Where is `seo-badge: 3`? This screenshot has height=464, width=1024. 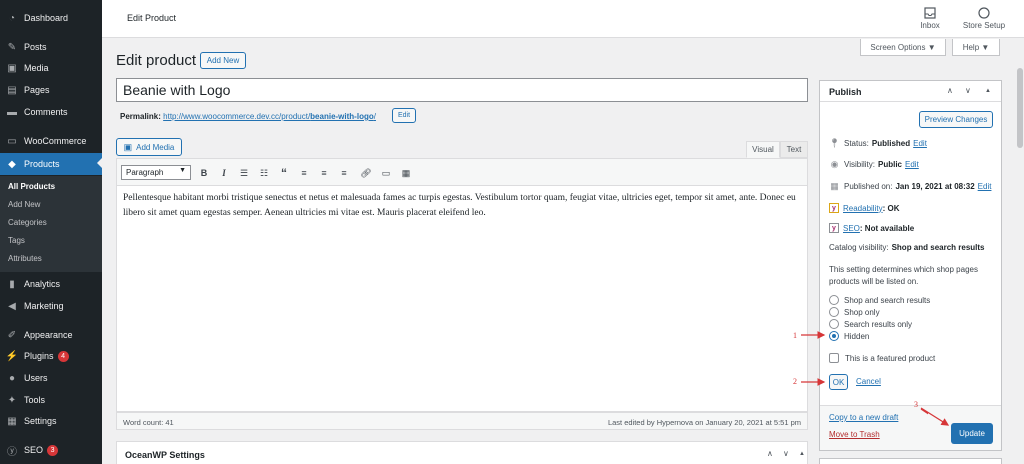
seo-badge: 3 is located at coordinates (53, 450).